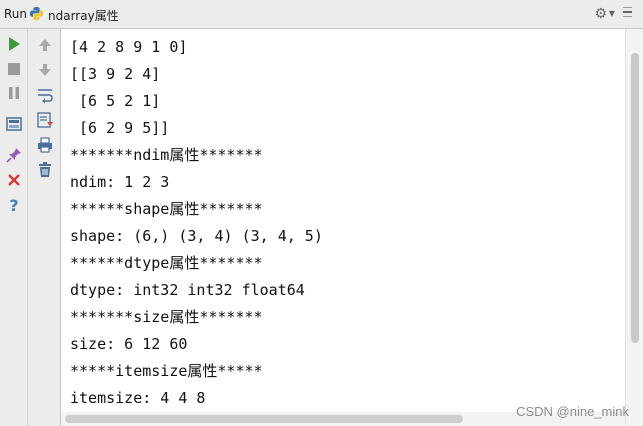 Image resolution: width=643 pixels, height=426 pixels. Describe the element at coordinates (166, 317) in the screenshot. I see `console-line: *******size属性*******` at that location.